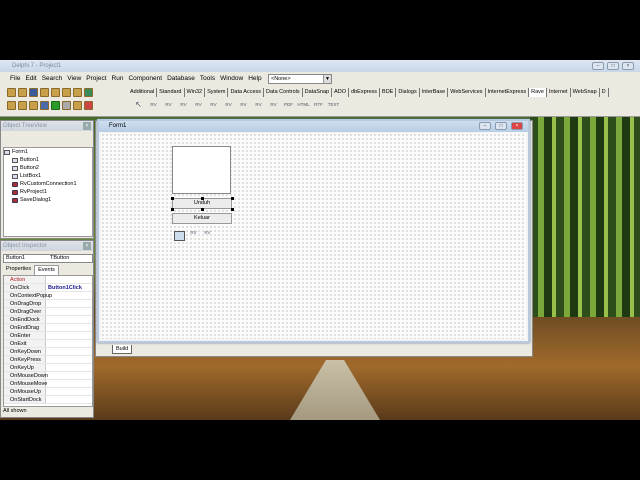 The width and height of the screenshot is (640, 480). Describe the element at coordinates (628, 66) in the screenshot. I see `close-button: ×` at that location.